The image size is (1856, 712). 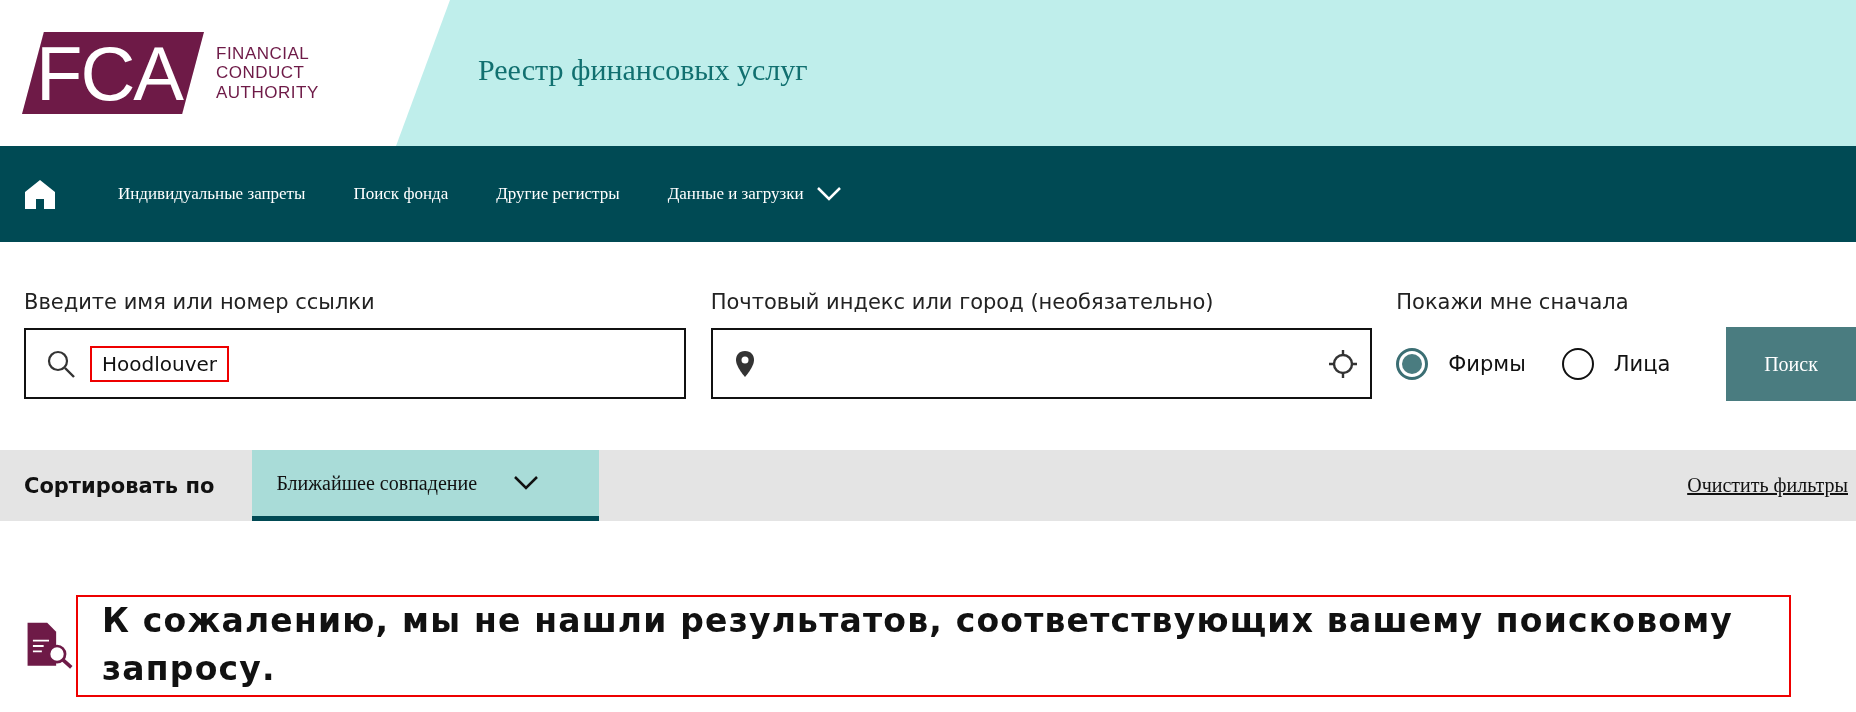 What do you see at coordinates (40, 194) in the screenshot?
I see `home-icon` at bounding box center [40, 194].